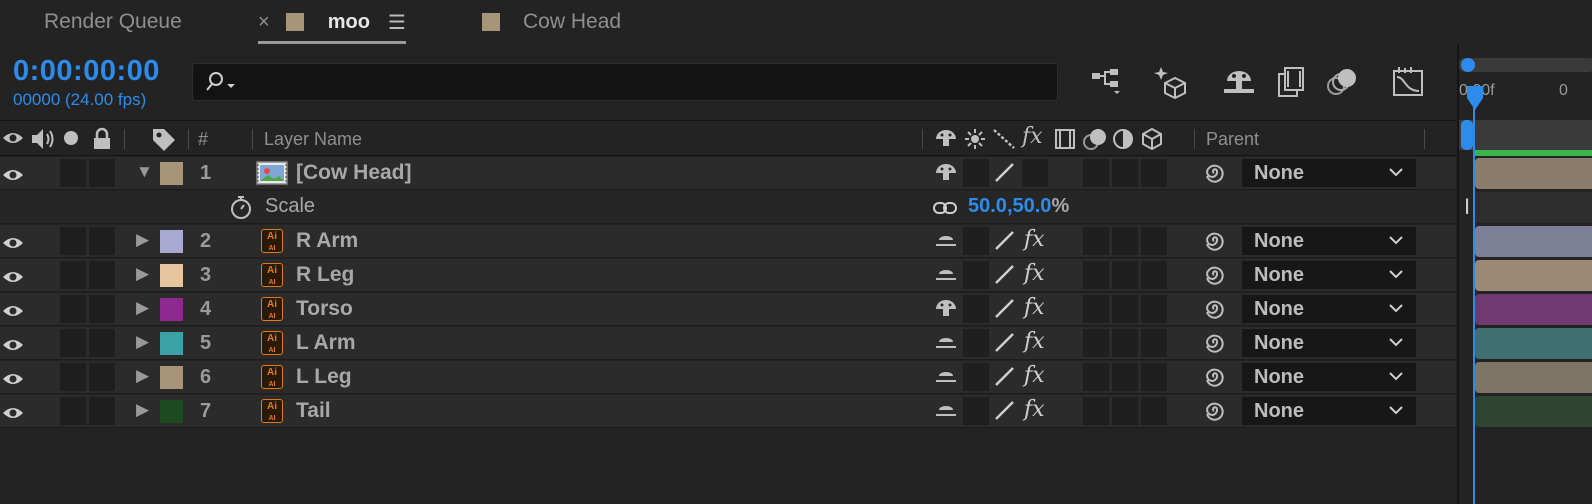  Describe the element at coordinates (728, 173) in the screenshot. I see `layer-row: ▼ 1 [Cow Head] None` at that location.